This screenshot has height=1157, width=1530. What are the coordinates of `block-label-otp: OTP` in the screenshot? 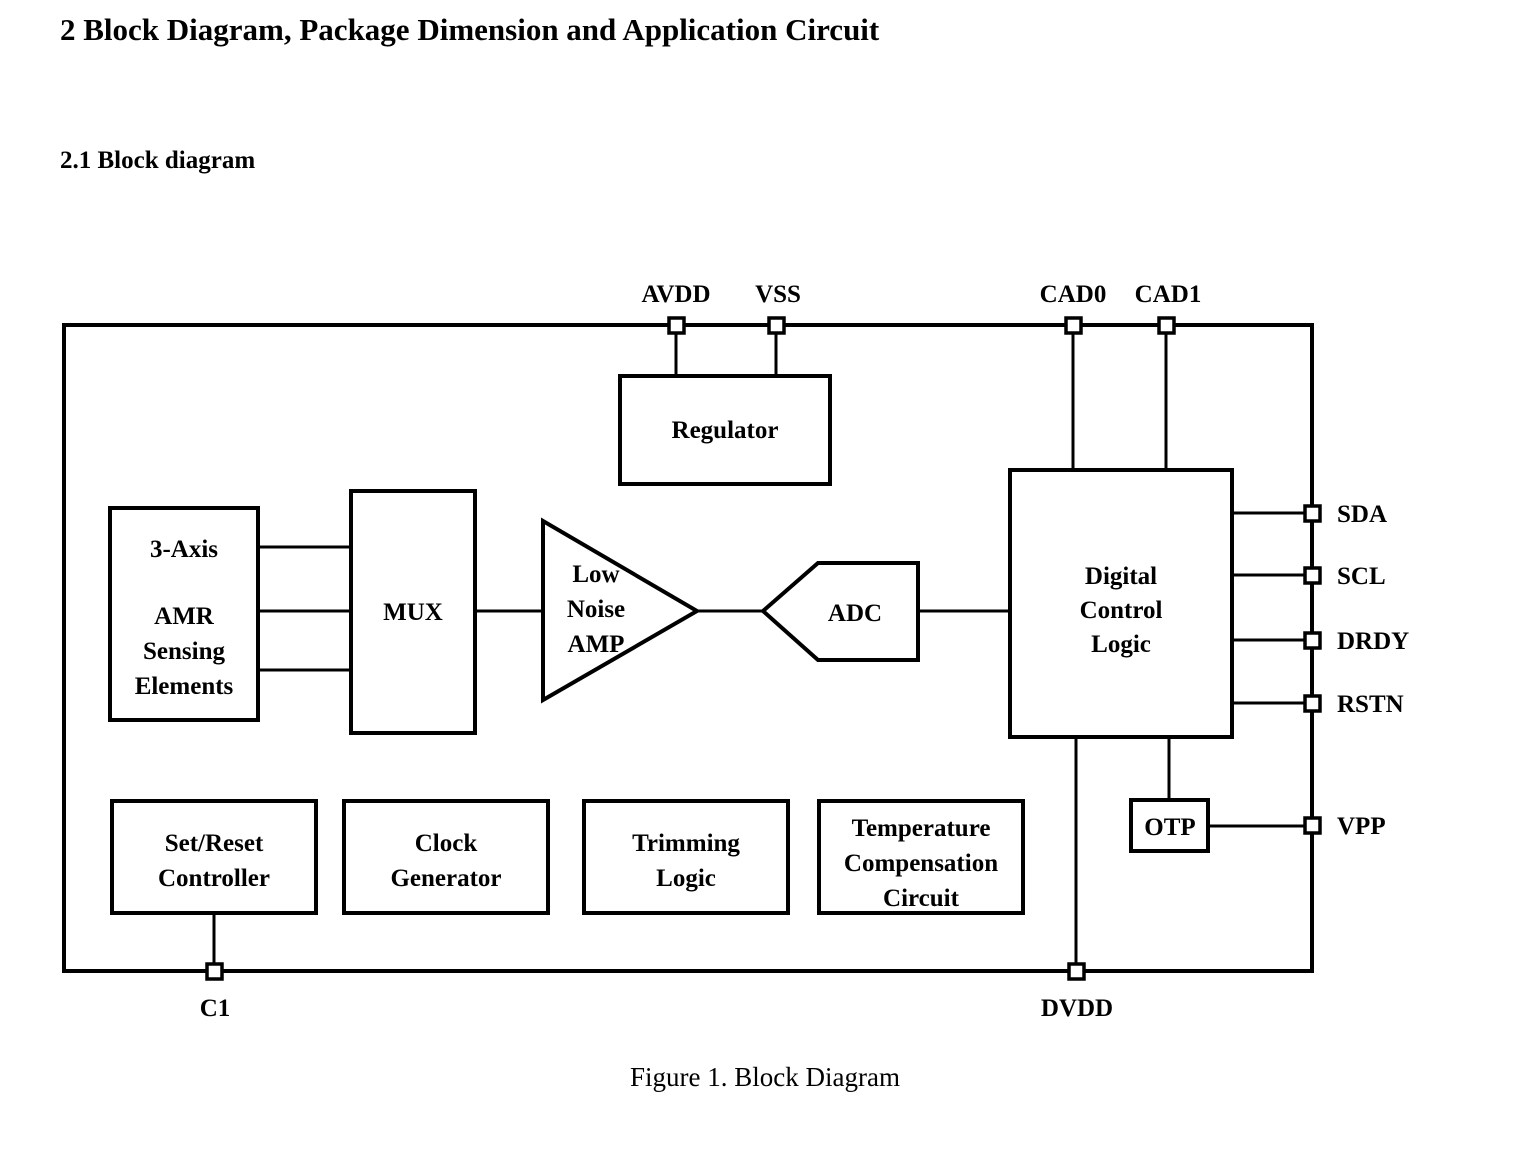 It's located at (1169, 827).